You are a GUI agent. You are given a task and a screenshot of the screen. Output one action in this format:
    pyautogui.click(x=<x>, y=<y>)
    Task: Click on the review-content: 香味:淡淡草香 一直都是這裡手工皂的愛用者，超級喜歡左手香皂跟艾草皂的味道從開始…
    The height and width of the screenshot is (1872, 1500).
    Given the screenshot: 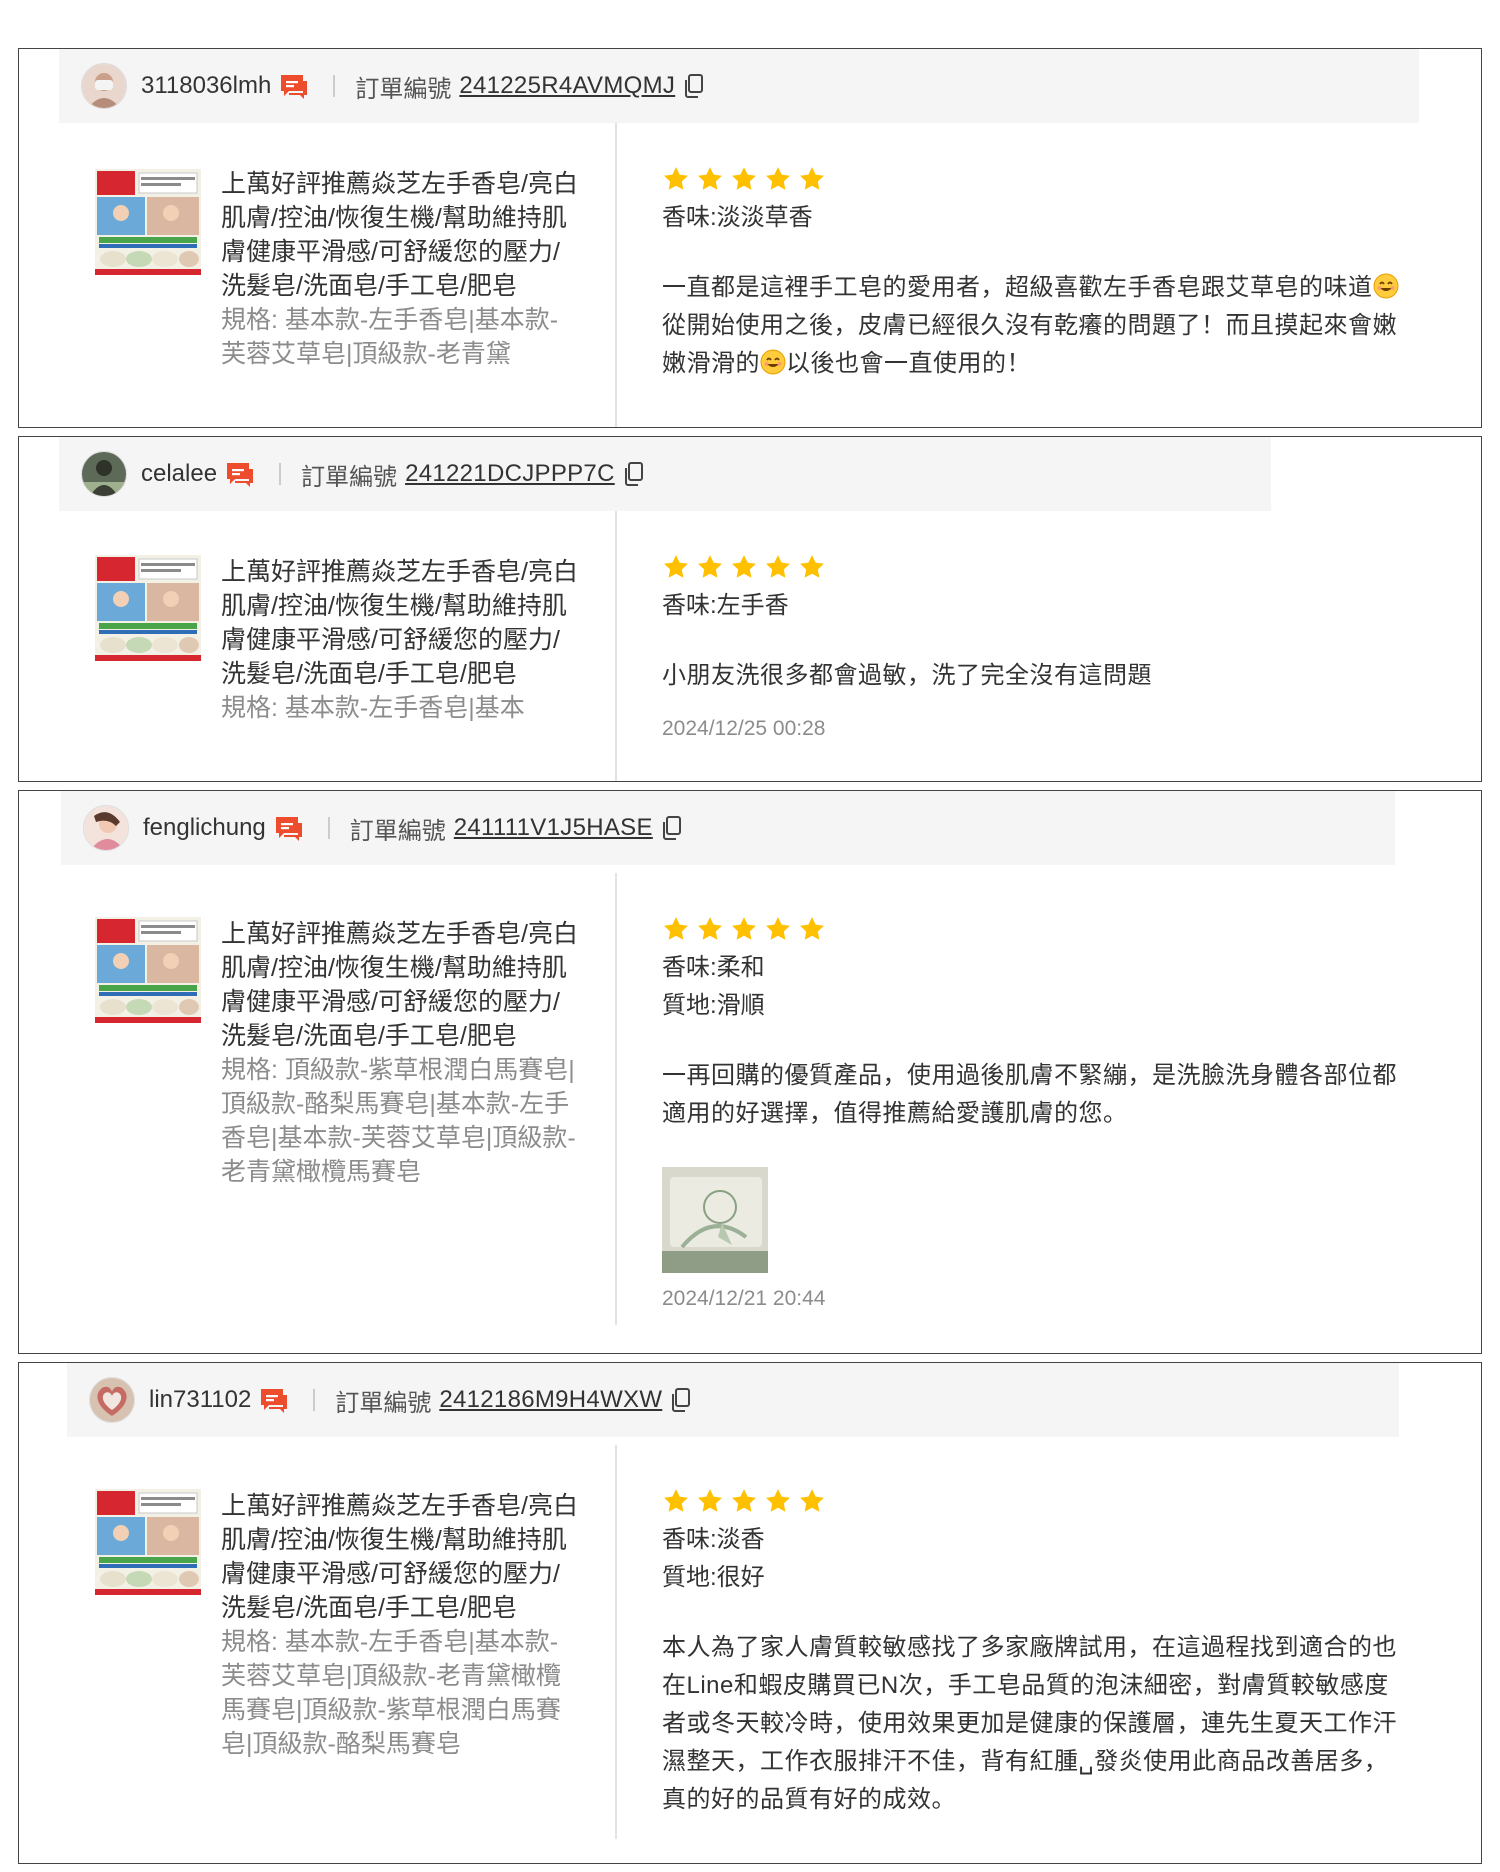 What is the action you would take?
    pyautogui.click(x=1032, y=274)
    